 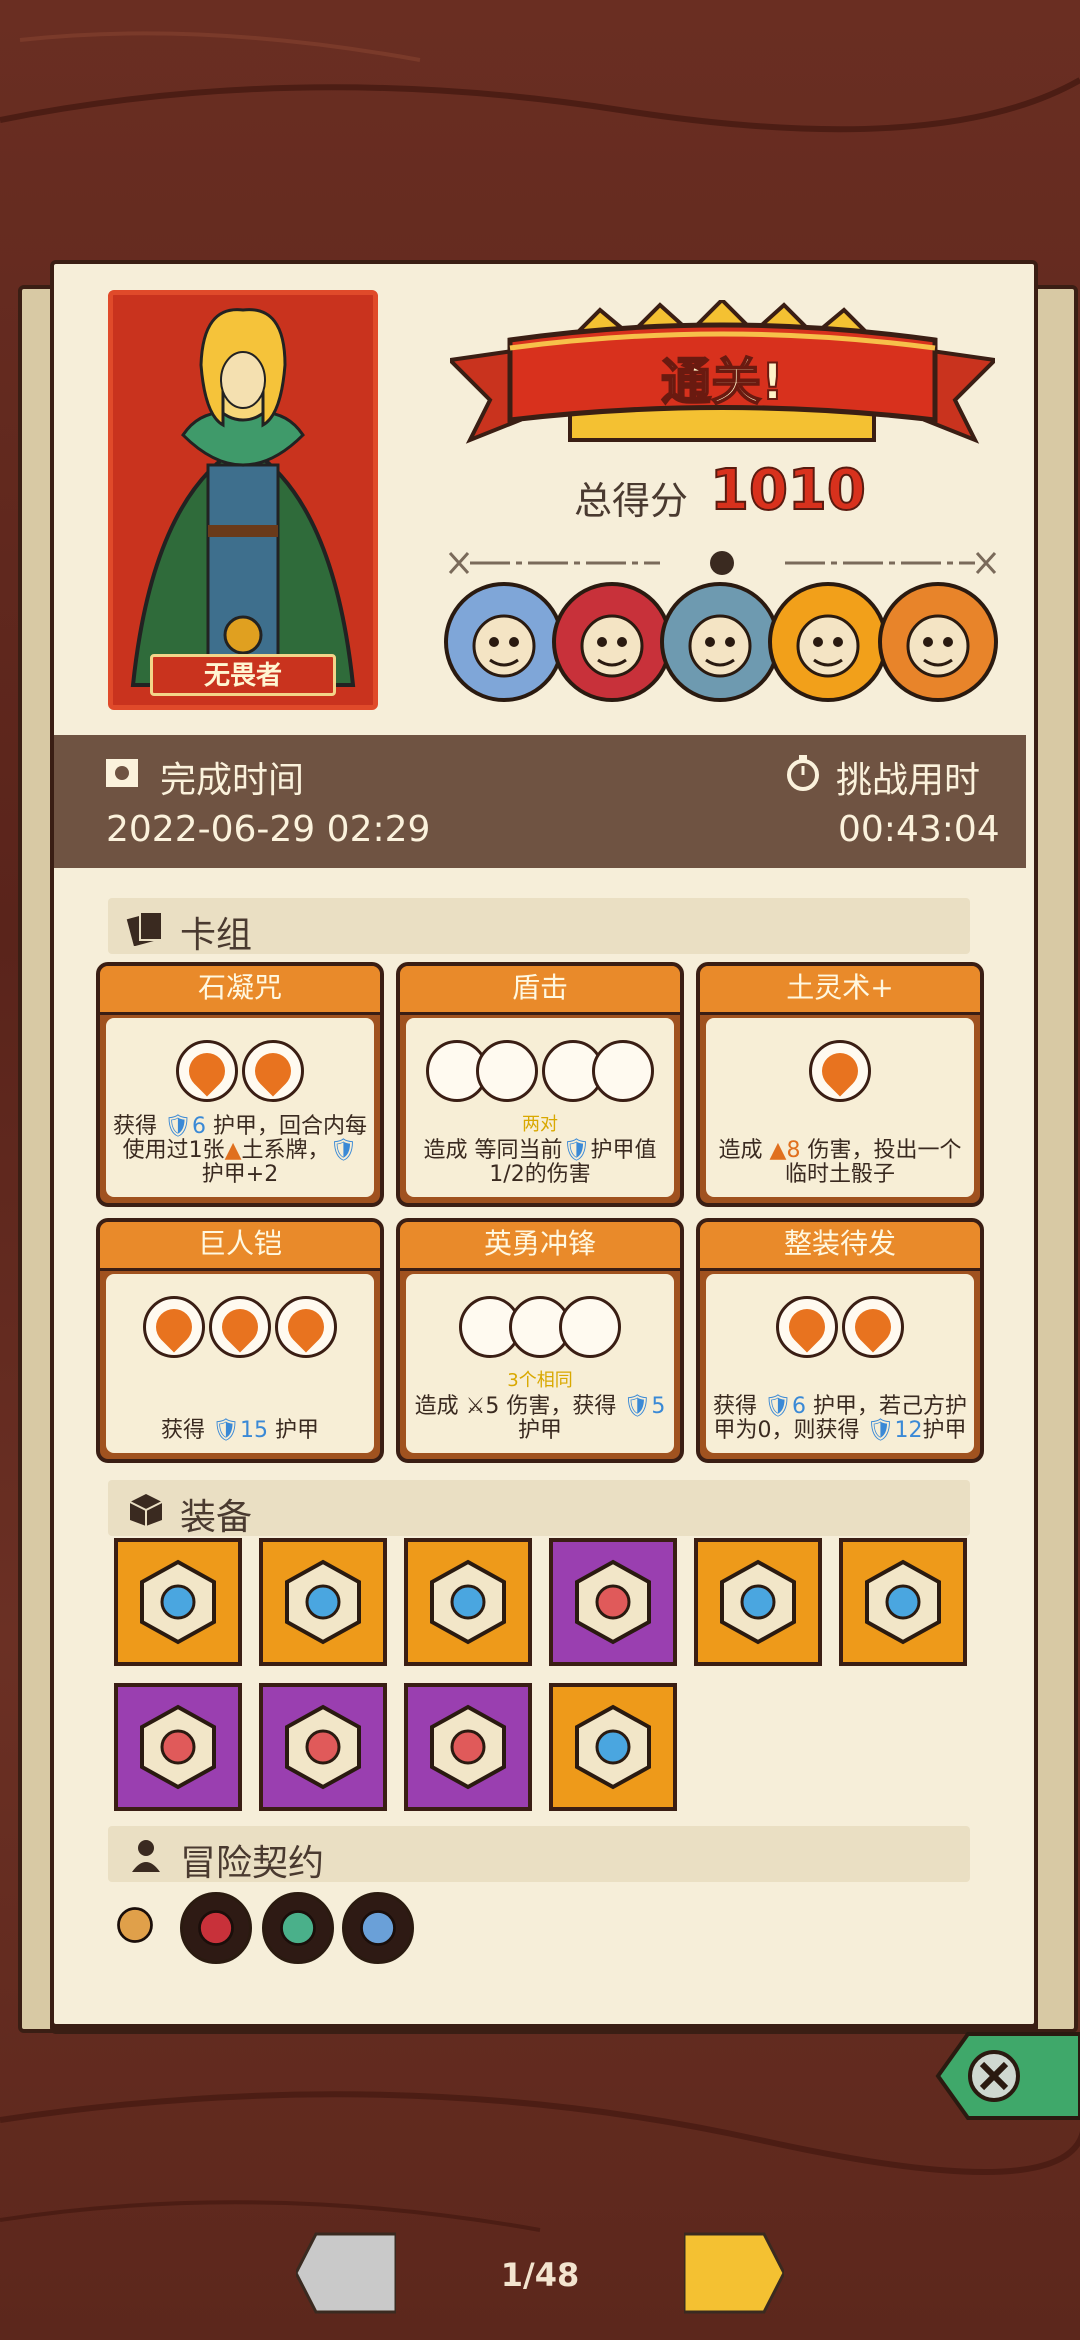 What do you see at coordinates (216, 1928) in the screenshot?
I see `blood-drop-icon` at bounding box center [216, 1928].